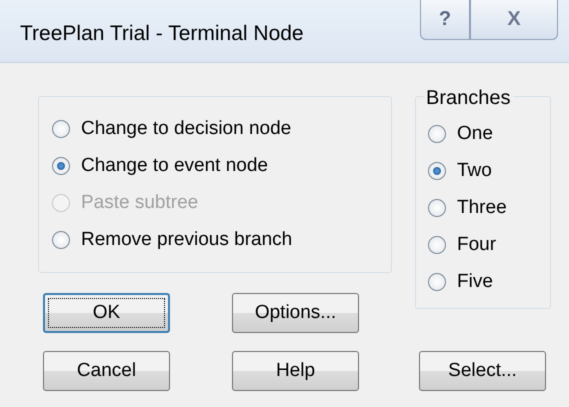 The image size is (569, 407). I want to click on dialog-button: OK, so click(106, 313).